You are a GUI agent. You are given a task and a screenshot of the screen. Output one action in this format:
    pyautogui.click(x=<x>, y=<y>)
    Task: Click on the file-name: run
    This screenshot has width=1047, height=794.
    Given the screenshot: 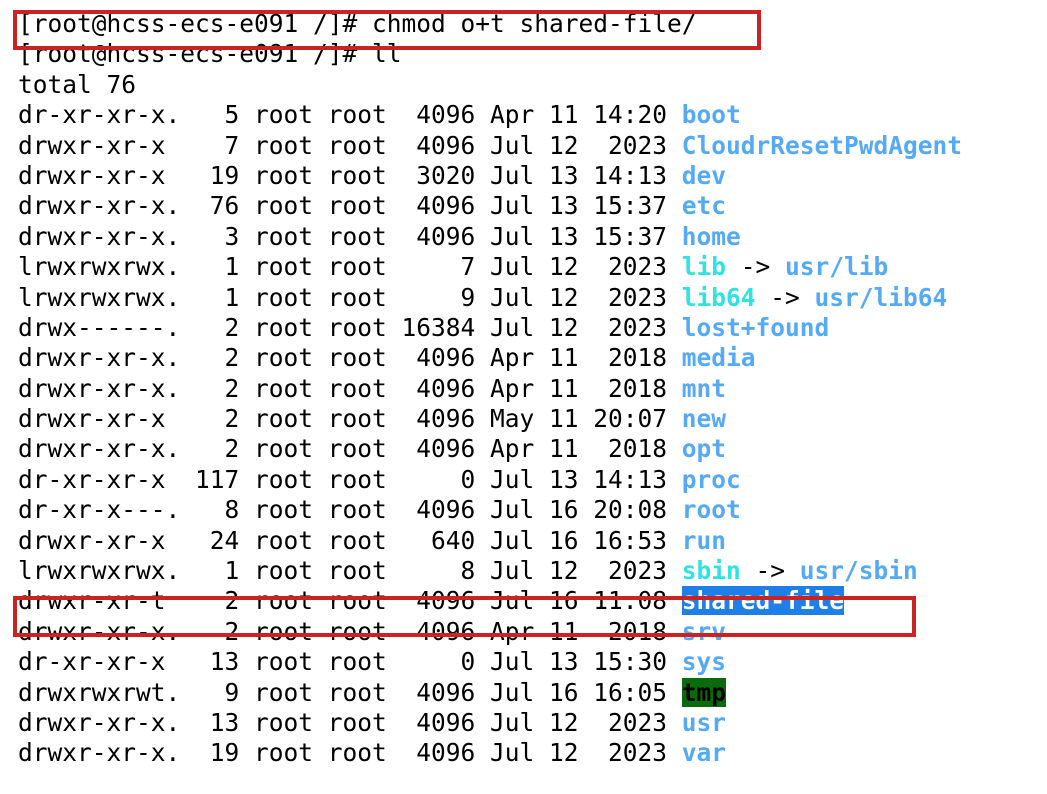 What is the action you would take?
    pyautogui.click(x=704, y=540)
    